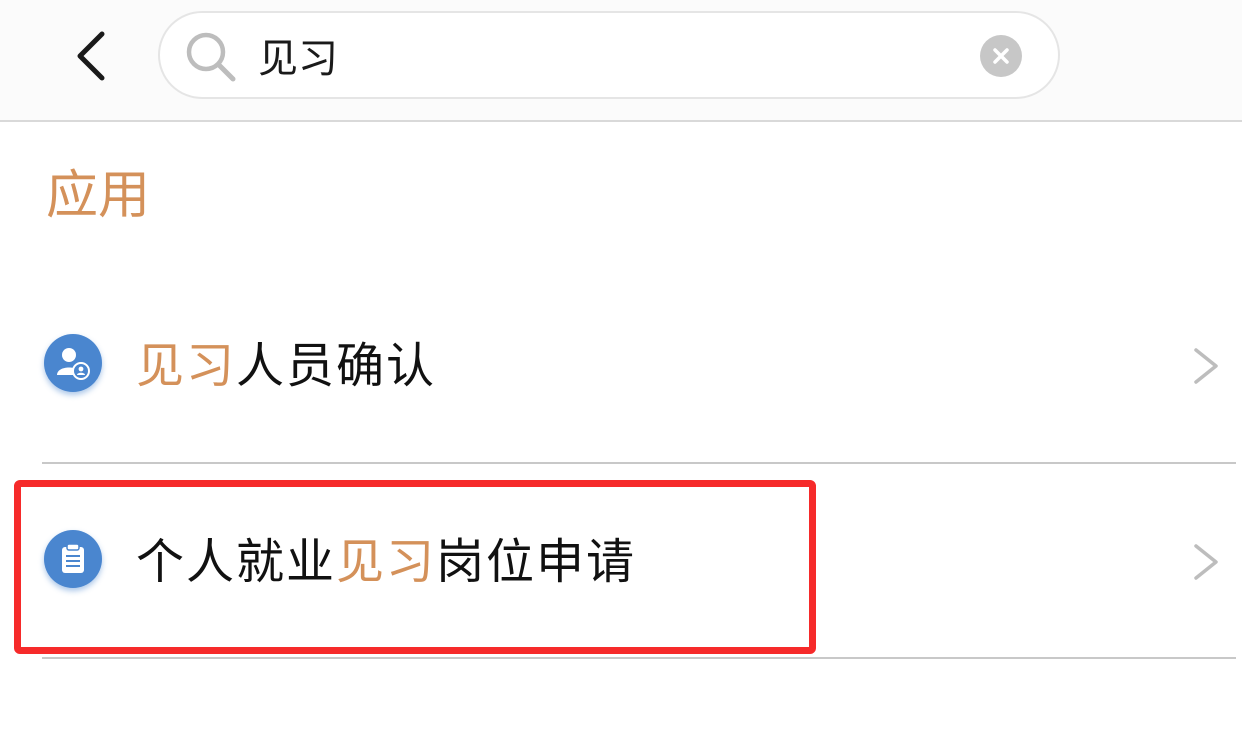  Describe the element at coordinates (536, 562) in the screenshot. I see `label-text: 岗位申请` at that location.